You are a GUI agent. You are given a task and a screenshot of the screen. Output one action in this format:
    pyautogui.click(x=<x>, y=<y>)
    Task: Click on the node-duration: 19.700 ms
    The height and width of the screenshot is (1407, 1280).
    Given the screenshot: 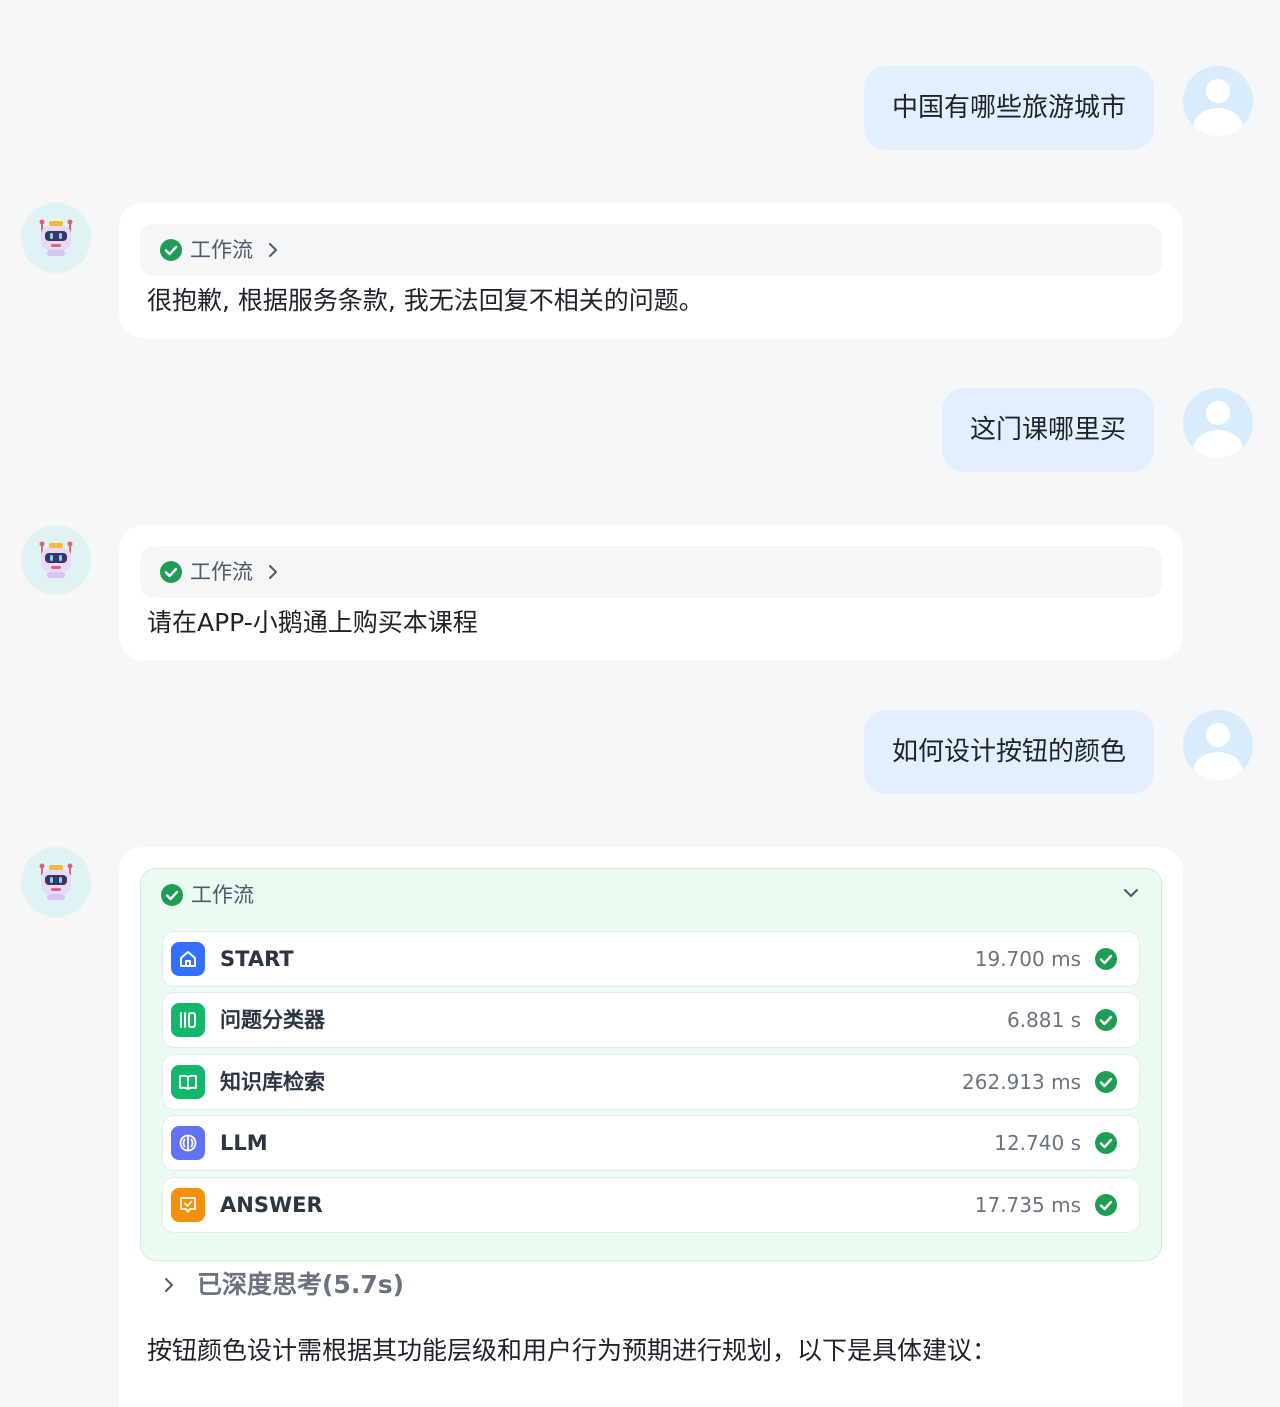 What is the action you would take?
    pyautogui.click(x=1027, y=959)
    